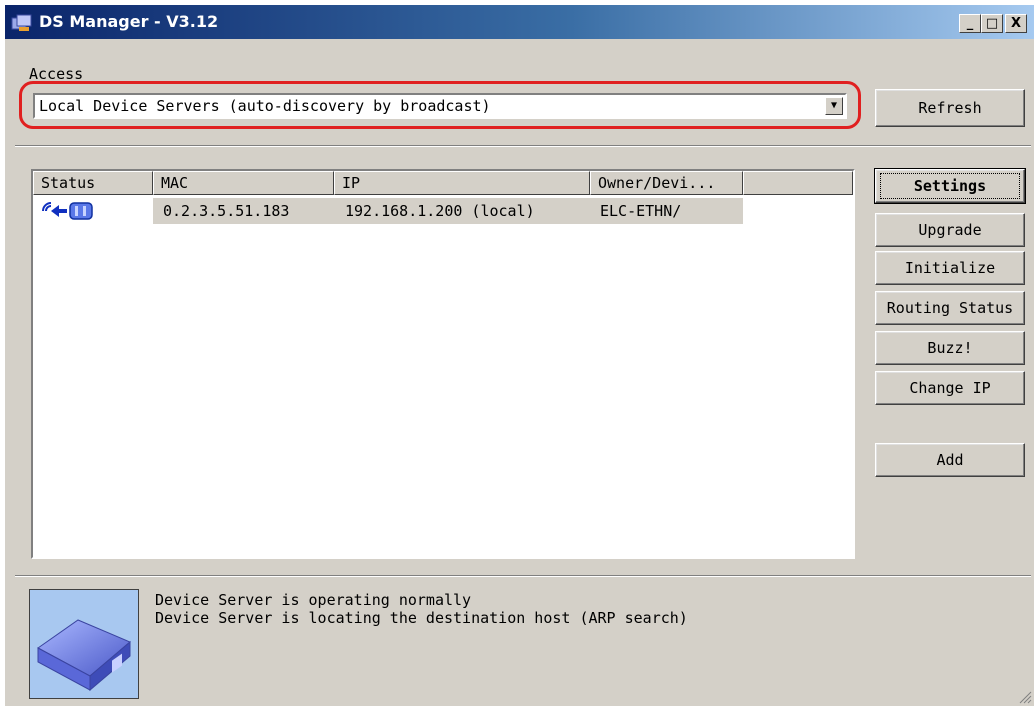  I want to click on focus-rectangle, so click(950, 186).